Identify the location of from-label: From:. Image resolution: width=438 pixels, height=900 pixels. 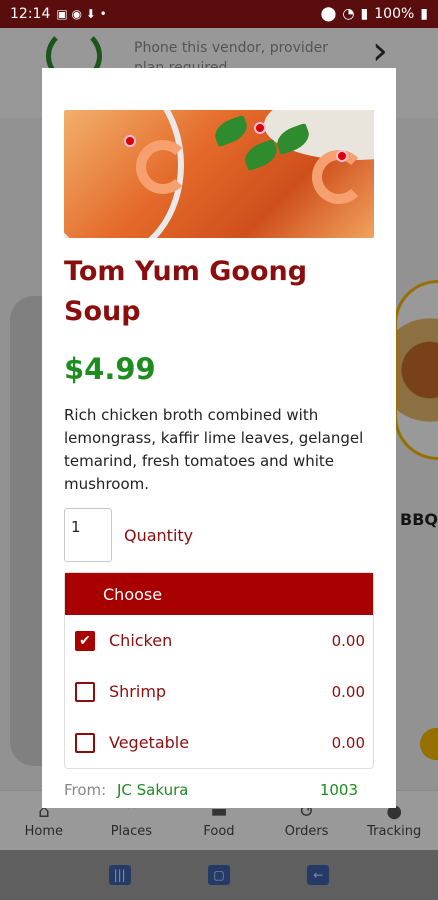
(85, 790).